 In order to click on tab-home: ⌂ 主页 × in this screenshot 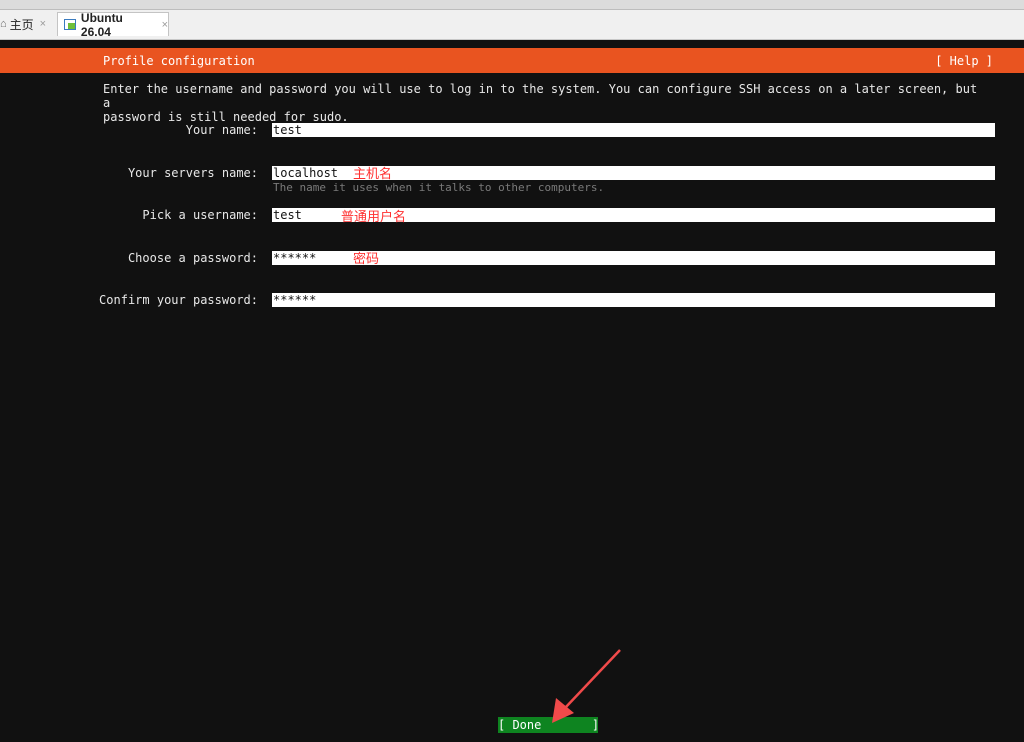, I will do `click(27, 24)`.